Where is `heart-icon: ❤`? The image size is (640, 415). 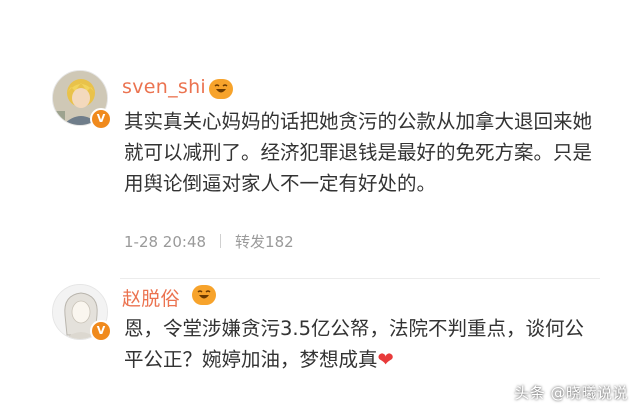
heart-icon: ❤ is located at coordinates (385, 359).